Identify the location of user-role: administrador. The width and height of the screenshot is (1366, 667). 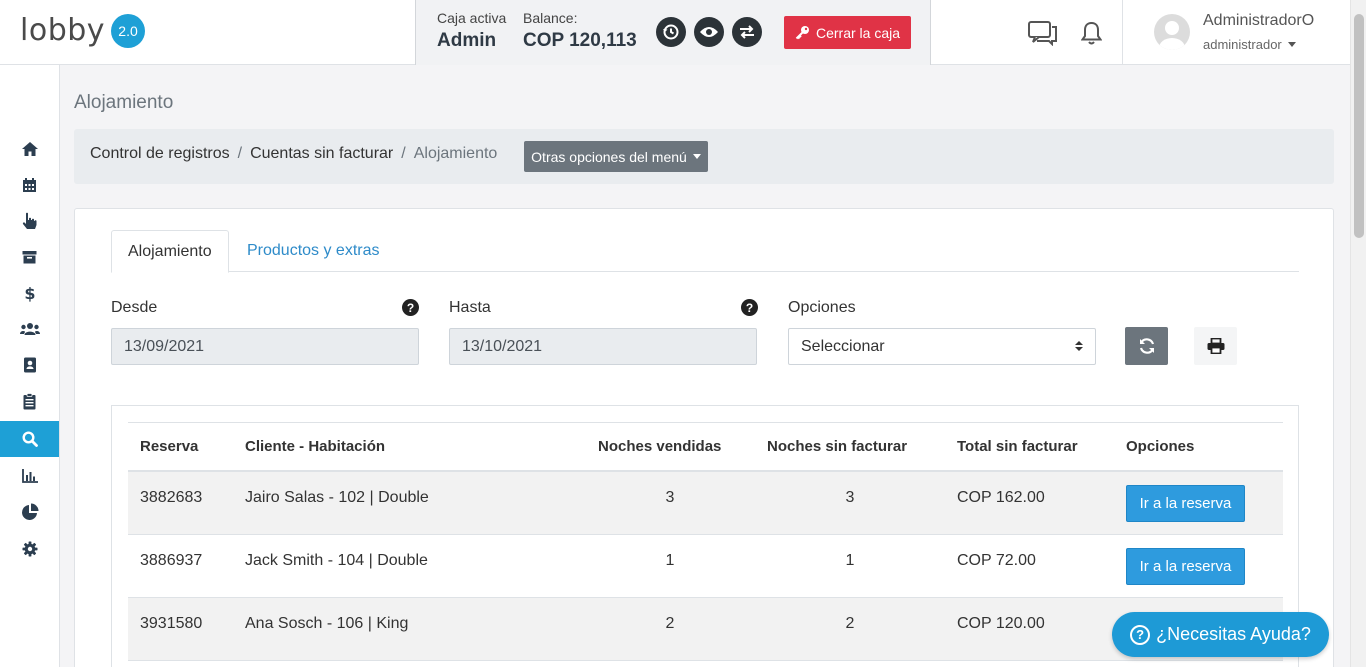
(1249, 44).